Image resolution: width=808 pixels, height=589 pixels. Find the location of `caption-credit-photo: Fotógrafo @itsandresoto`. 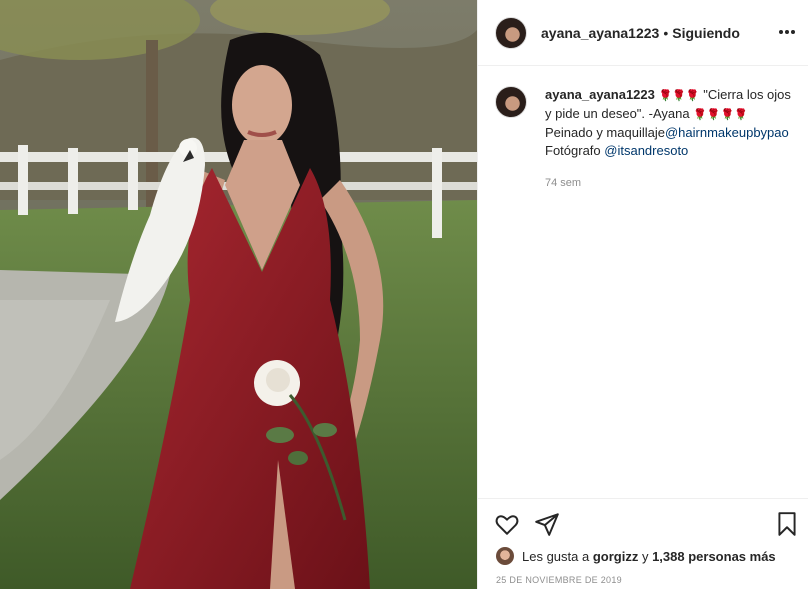

caption-credit-photo: Fotógrafo @itsandresoto is located at coordinates (670, 151).